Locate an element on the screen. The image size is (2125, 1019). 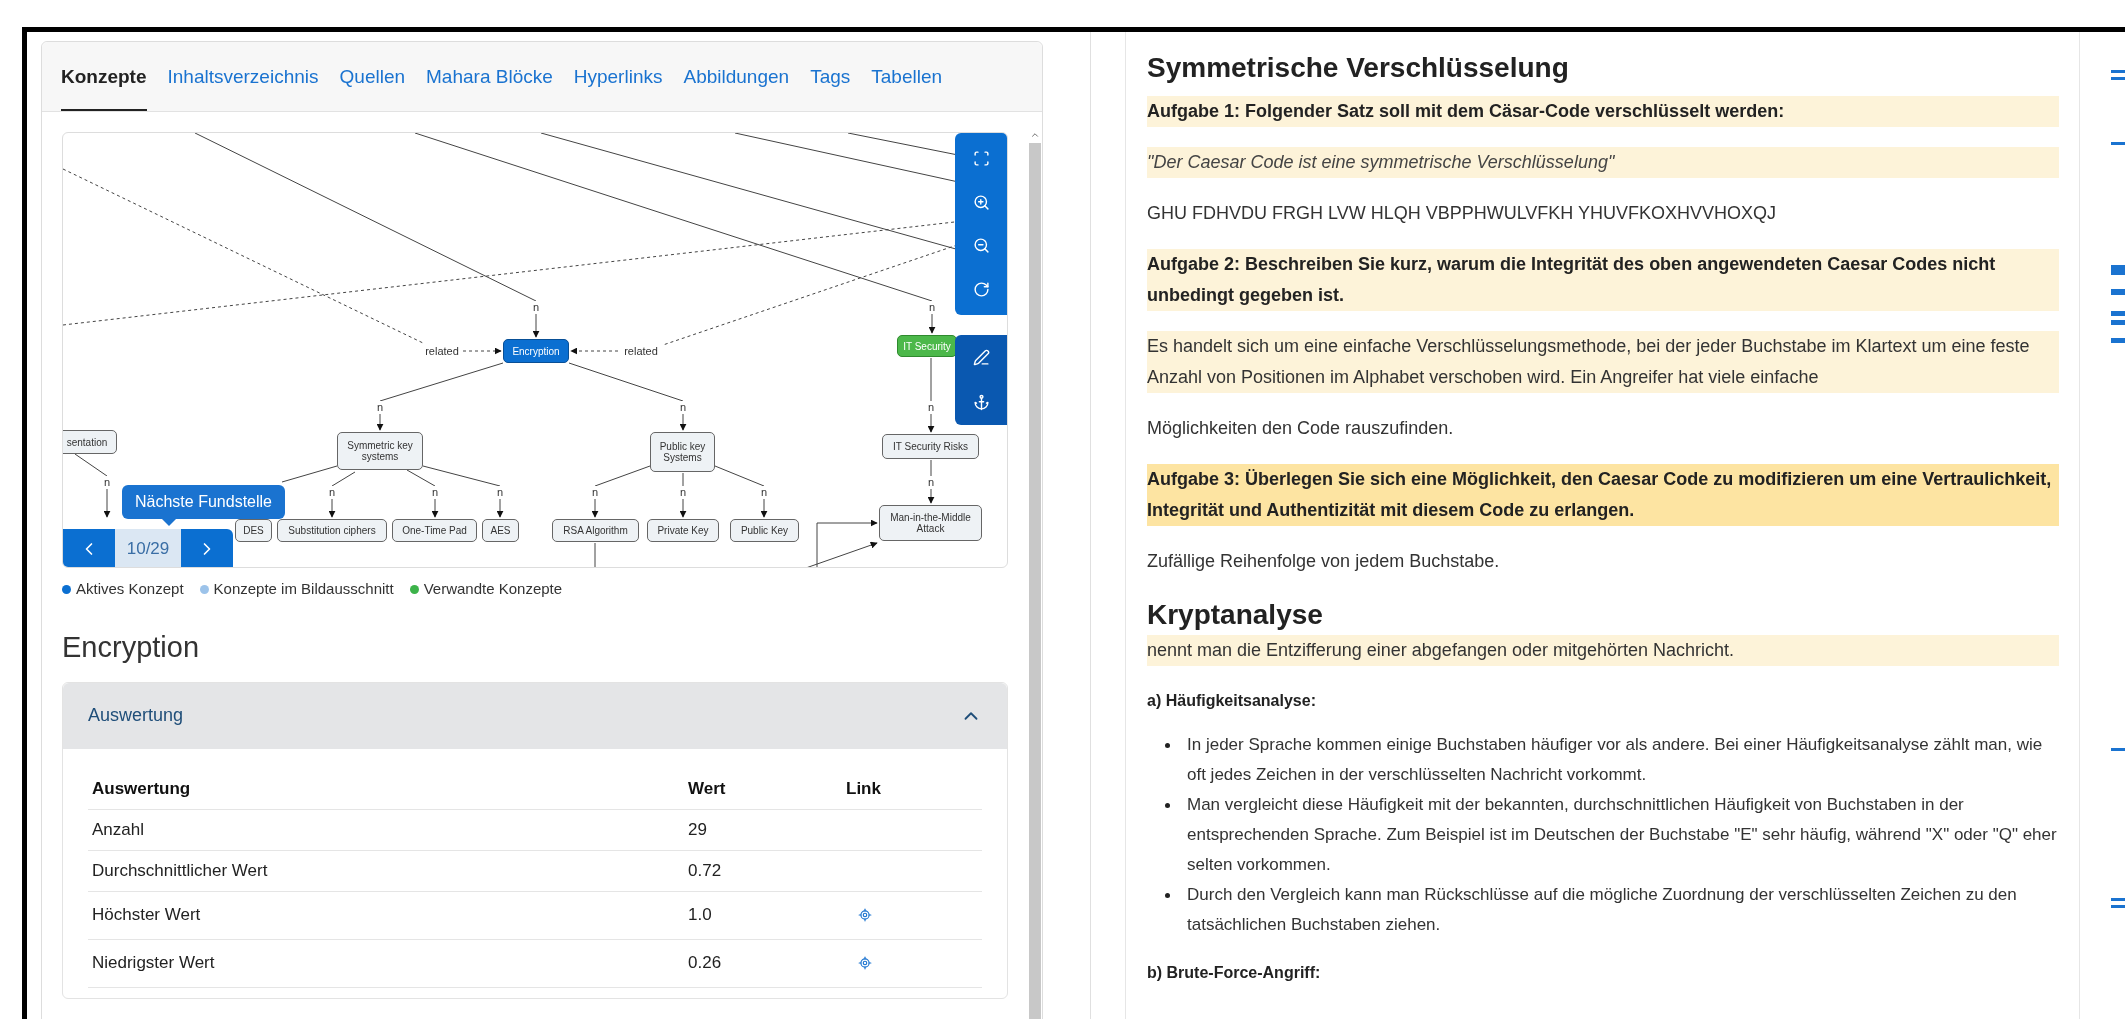
table-cell-text: Anzahl is located at coordinates (118, 829).